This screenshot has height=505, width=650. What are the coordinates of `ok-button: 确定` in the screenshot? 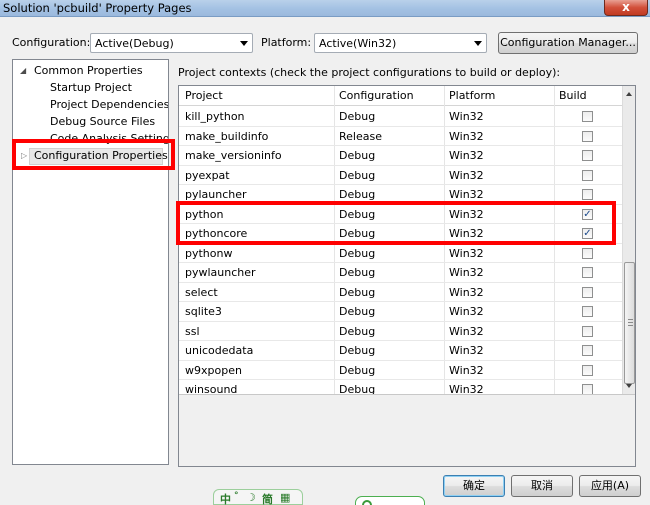 It's located at (474, 486).